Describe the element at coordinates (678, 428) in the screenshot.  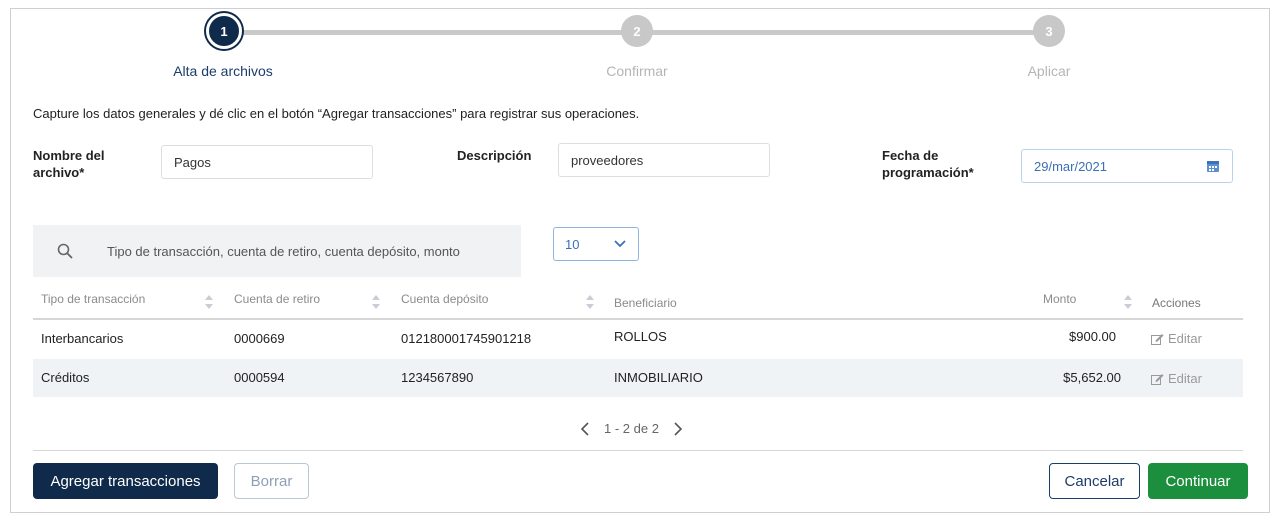
I see `chevron-right-icon` at that location.